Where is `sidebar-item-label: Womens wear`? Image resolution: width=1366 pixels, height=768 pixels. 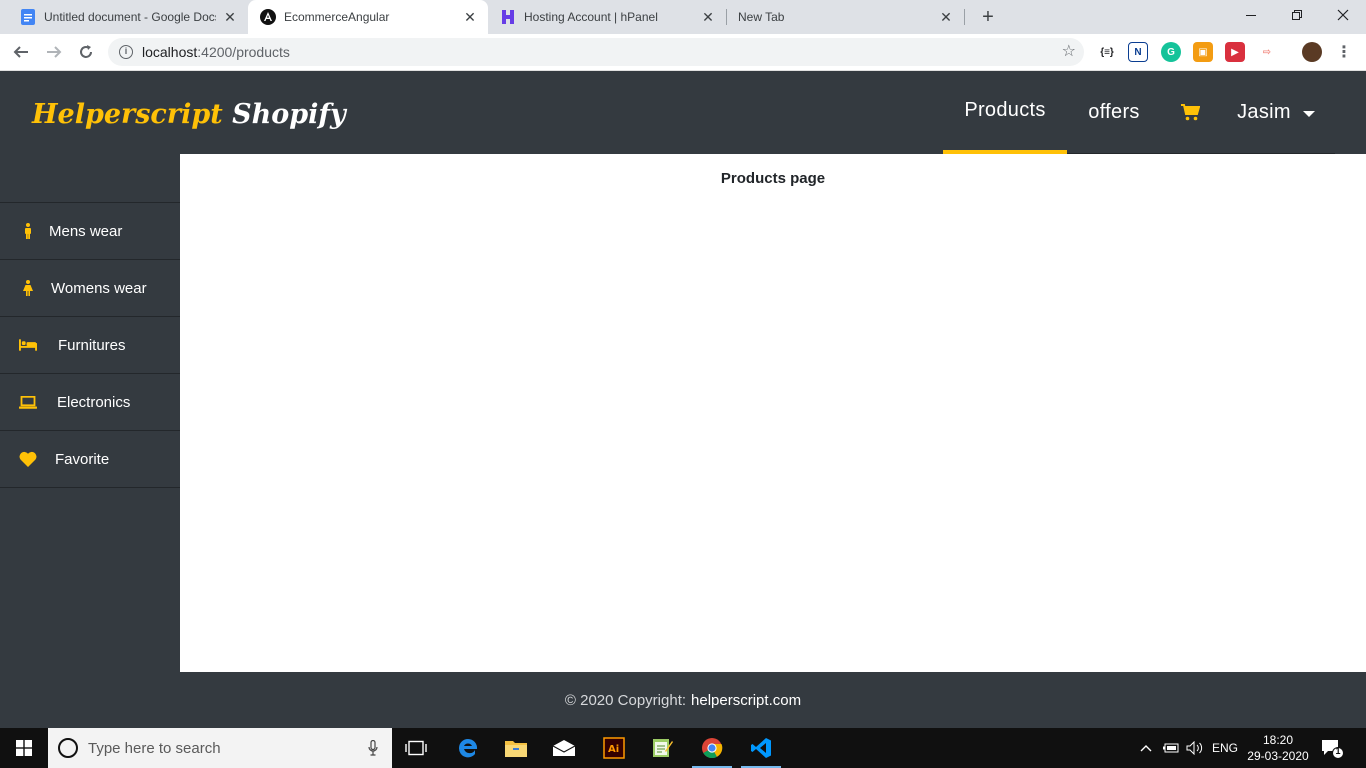
sidebar-item-label: Womens wear is located at coordinates (99, 288).